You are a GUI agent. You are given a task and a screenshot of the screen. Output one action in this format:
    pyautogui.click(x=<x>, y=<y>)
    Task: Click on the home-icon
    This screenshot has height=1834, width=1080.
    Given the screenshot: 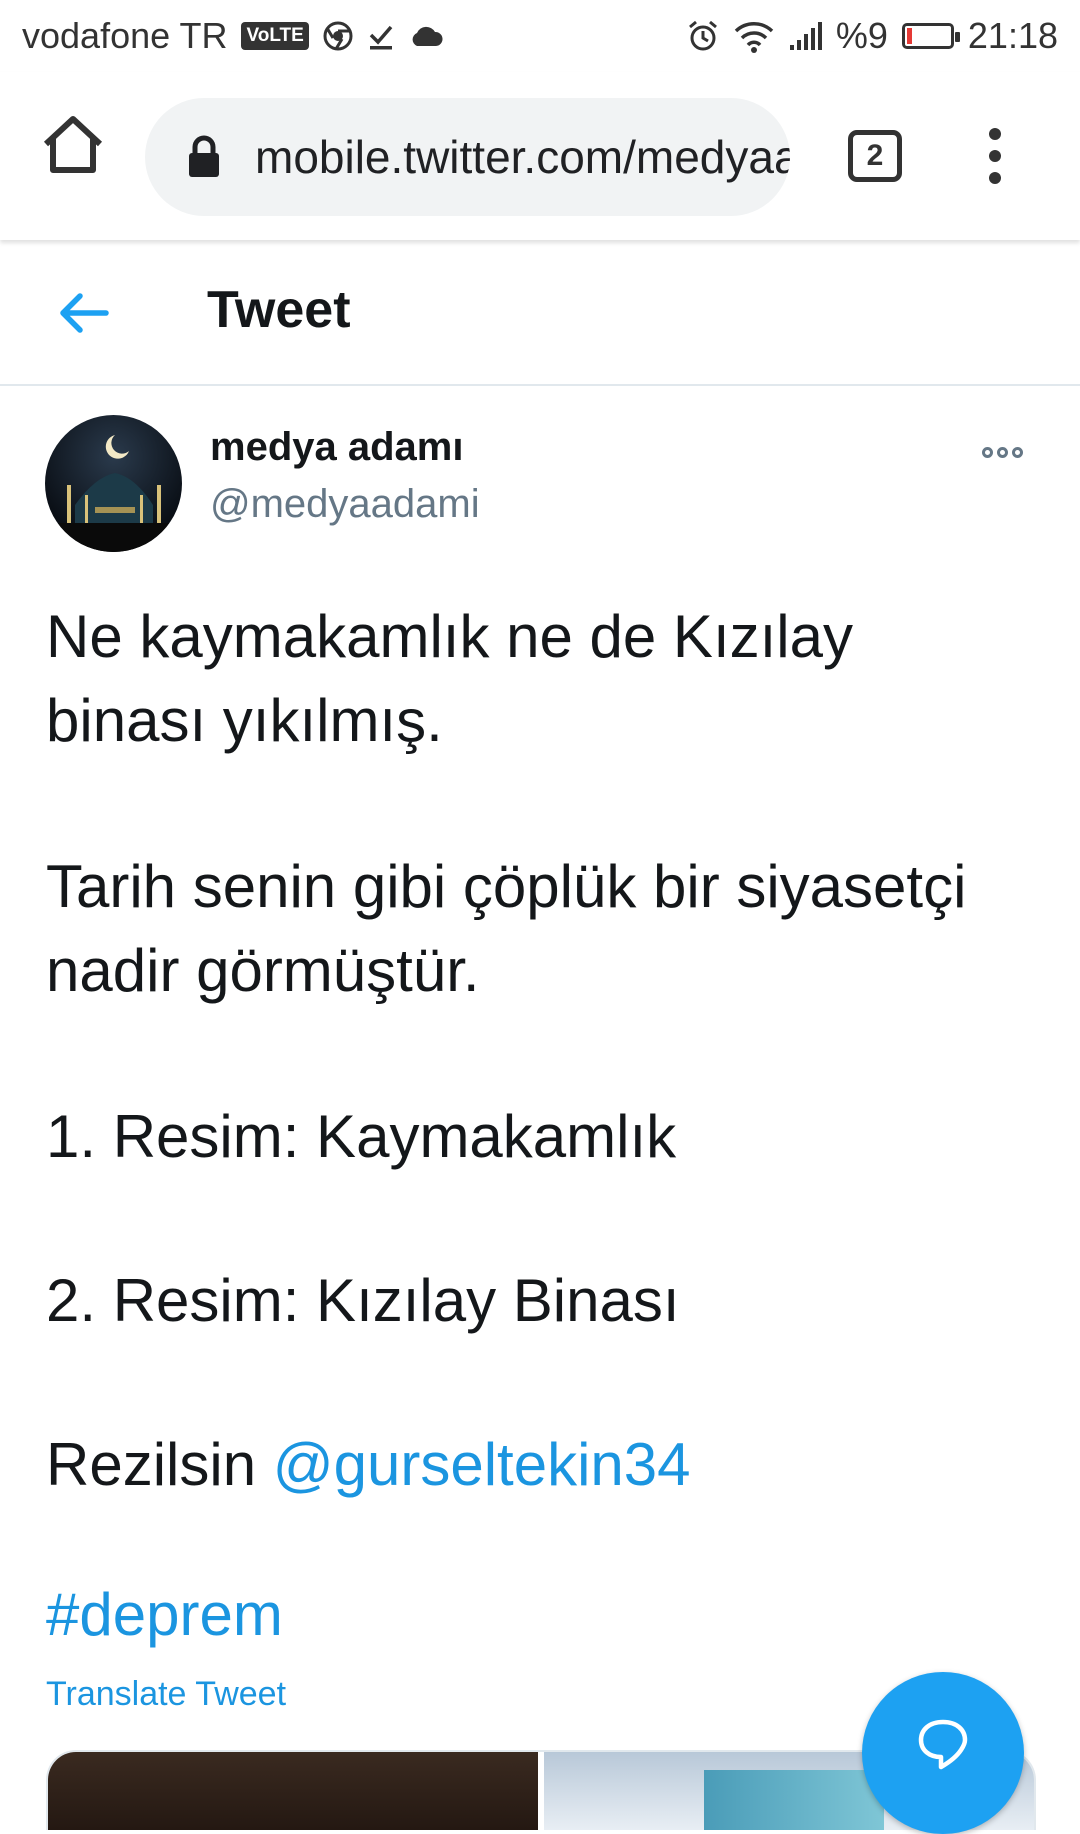 What is the action you would take?
    pyautogui.click(x=73, y=144)
    